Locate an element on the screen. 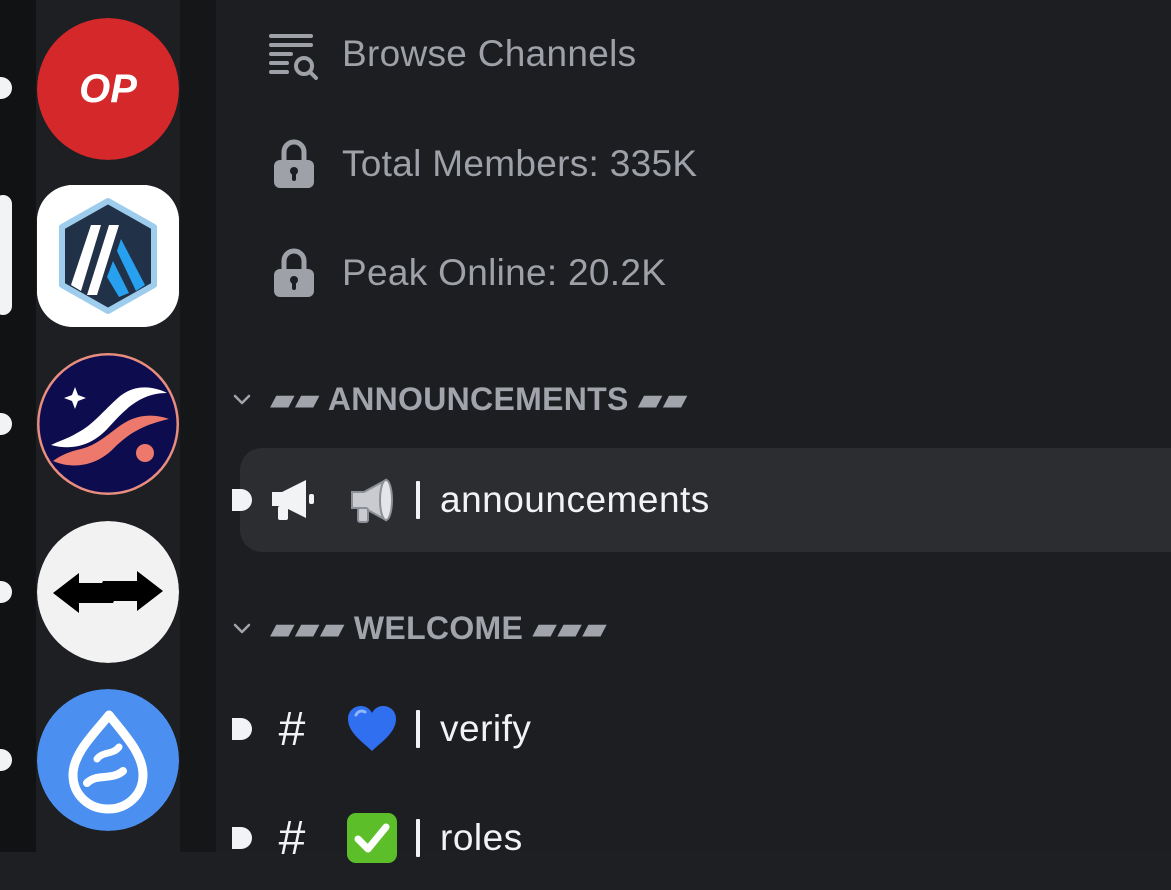 This screenshot has height=890, width=1171. channel-verify: # verify is located at coordinates (701, 729).